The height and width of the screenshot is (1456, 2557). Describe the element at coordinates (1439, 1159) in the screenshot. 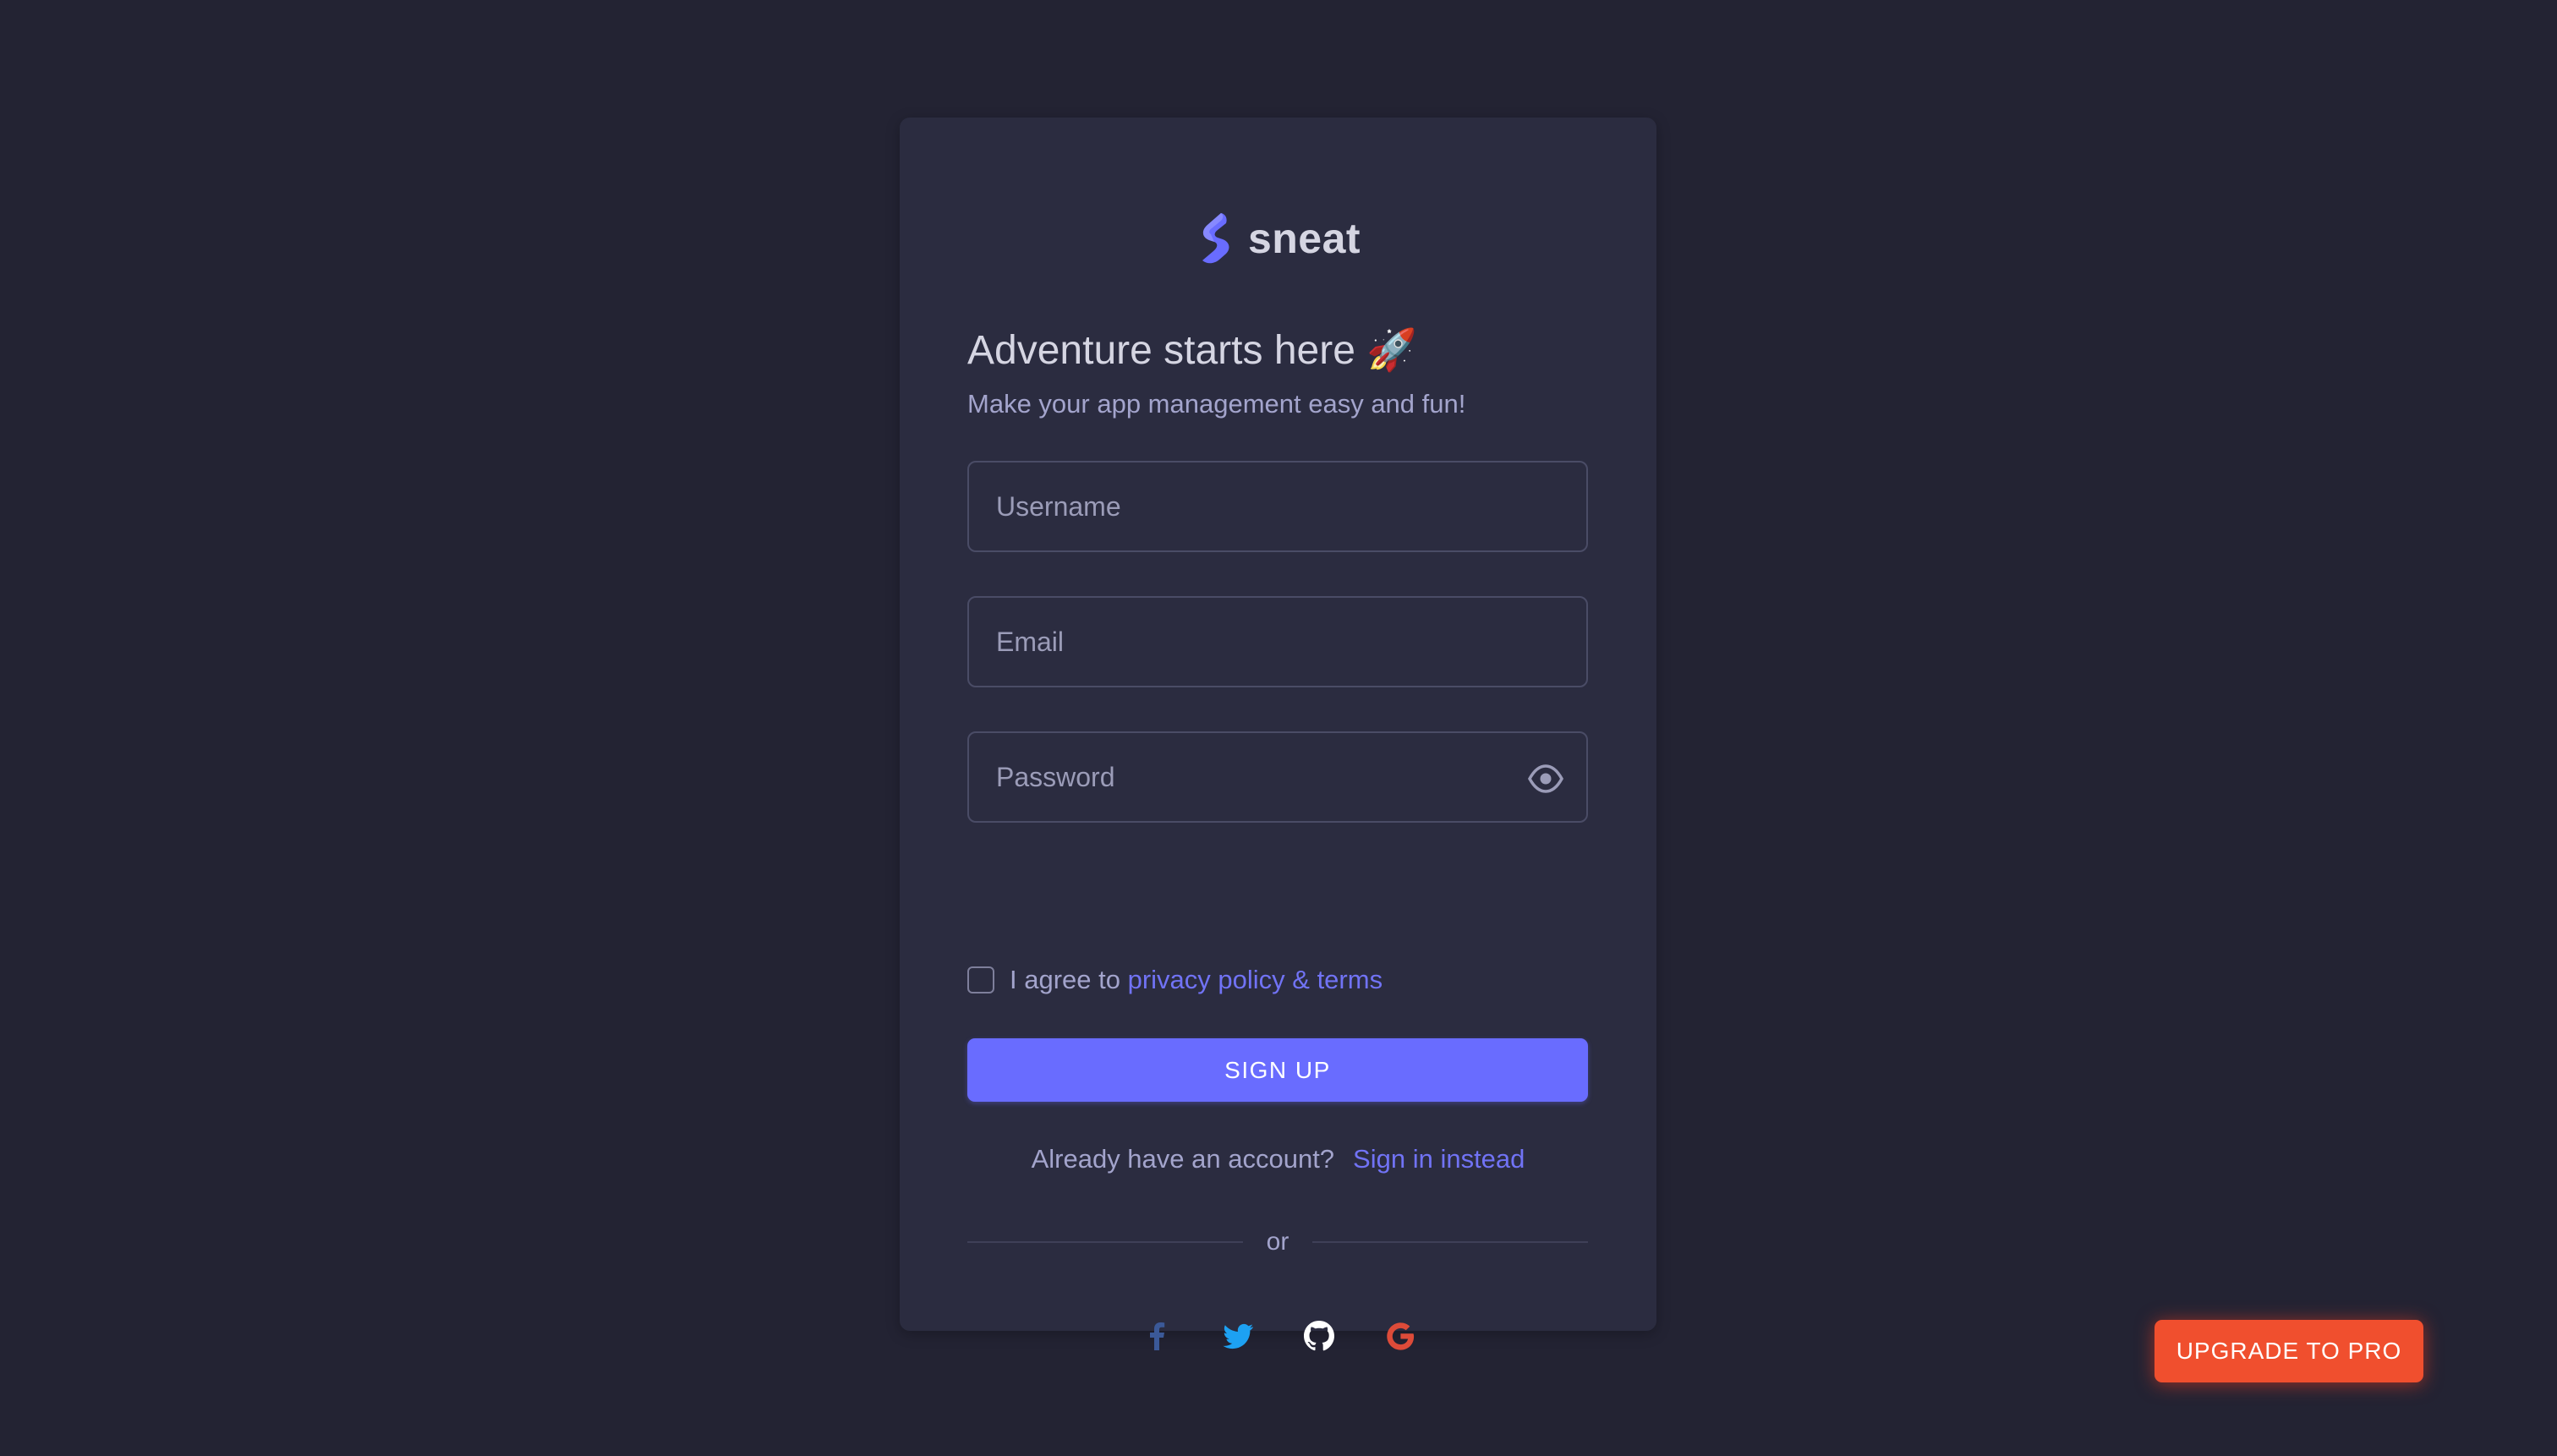

I see `sign-in-link: Sign in instead` at that location.